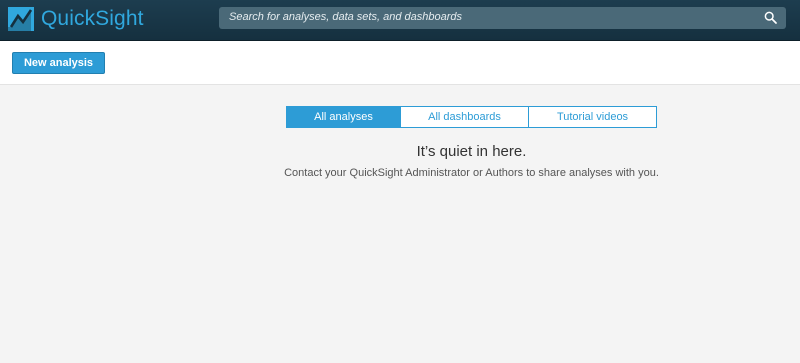 This screenshot has height=363, width=800. I want to click on action-bar: New analysis, so click(400, 63).